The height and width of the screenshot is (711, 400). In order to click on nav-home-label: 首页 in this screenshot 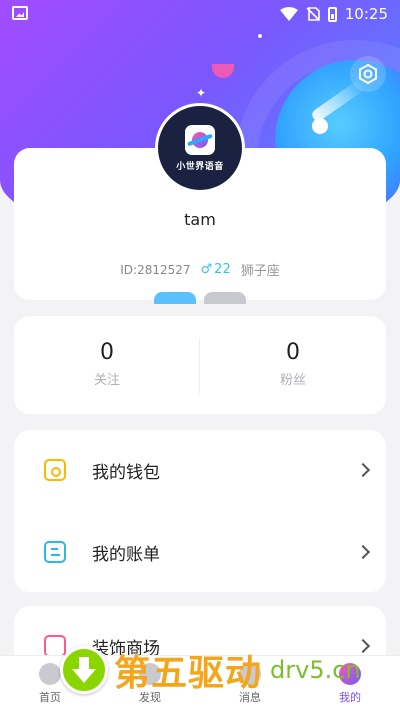, I will do `click(50, 697)`.